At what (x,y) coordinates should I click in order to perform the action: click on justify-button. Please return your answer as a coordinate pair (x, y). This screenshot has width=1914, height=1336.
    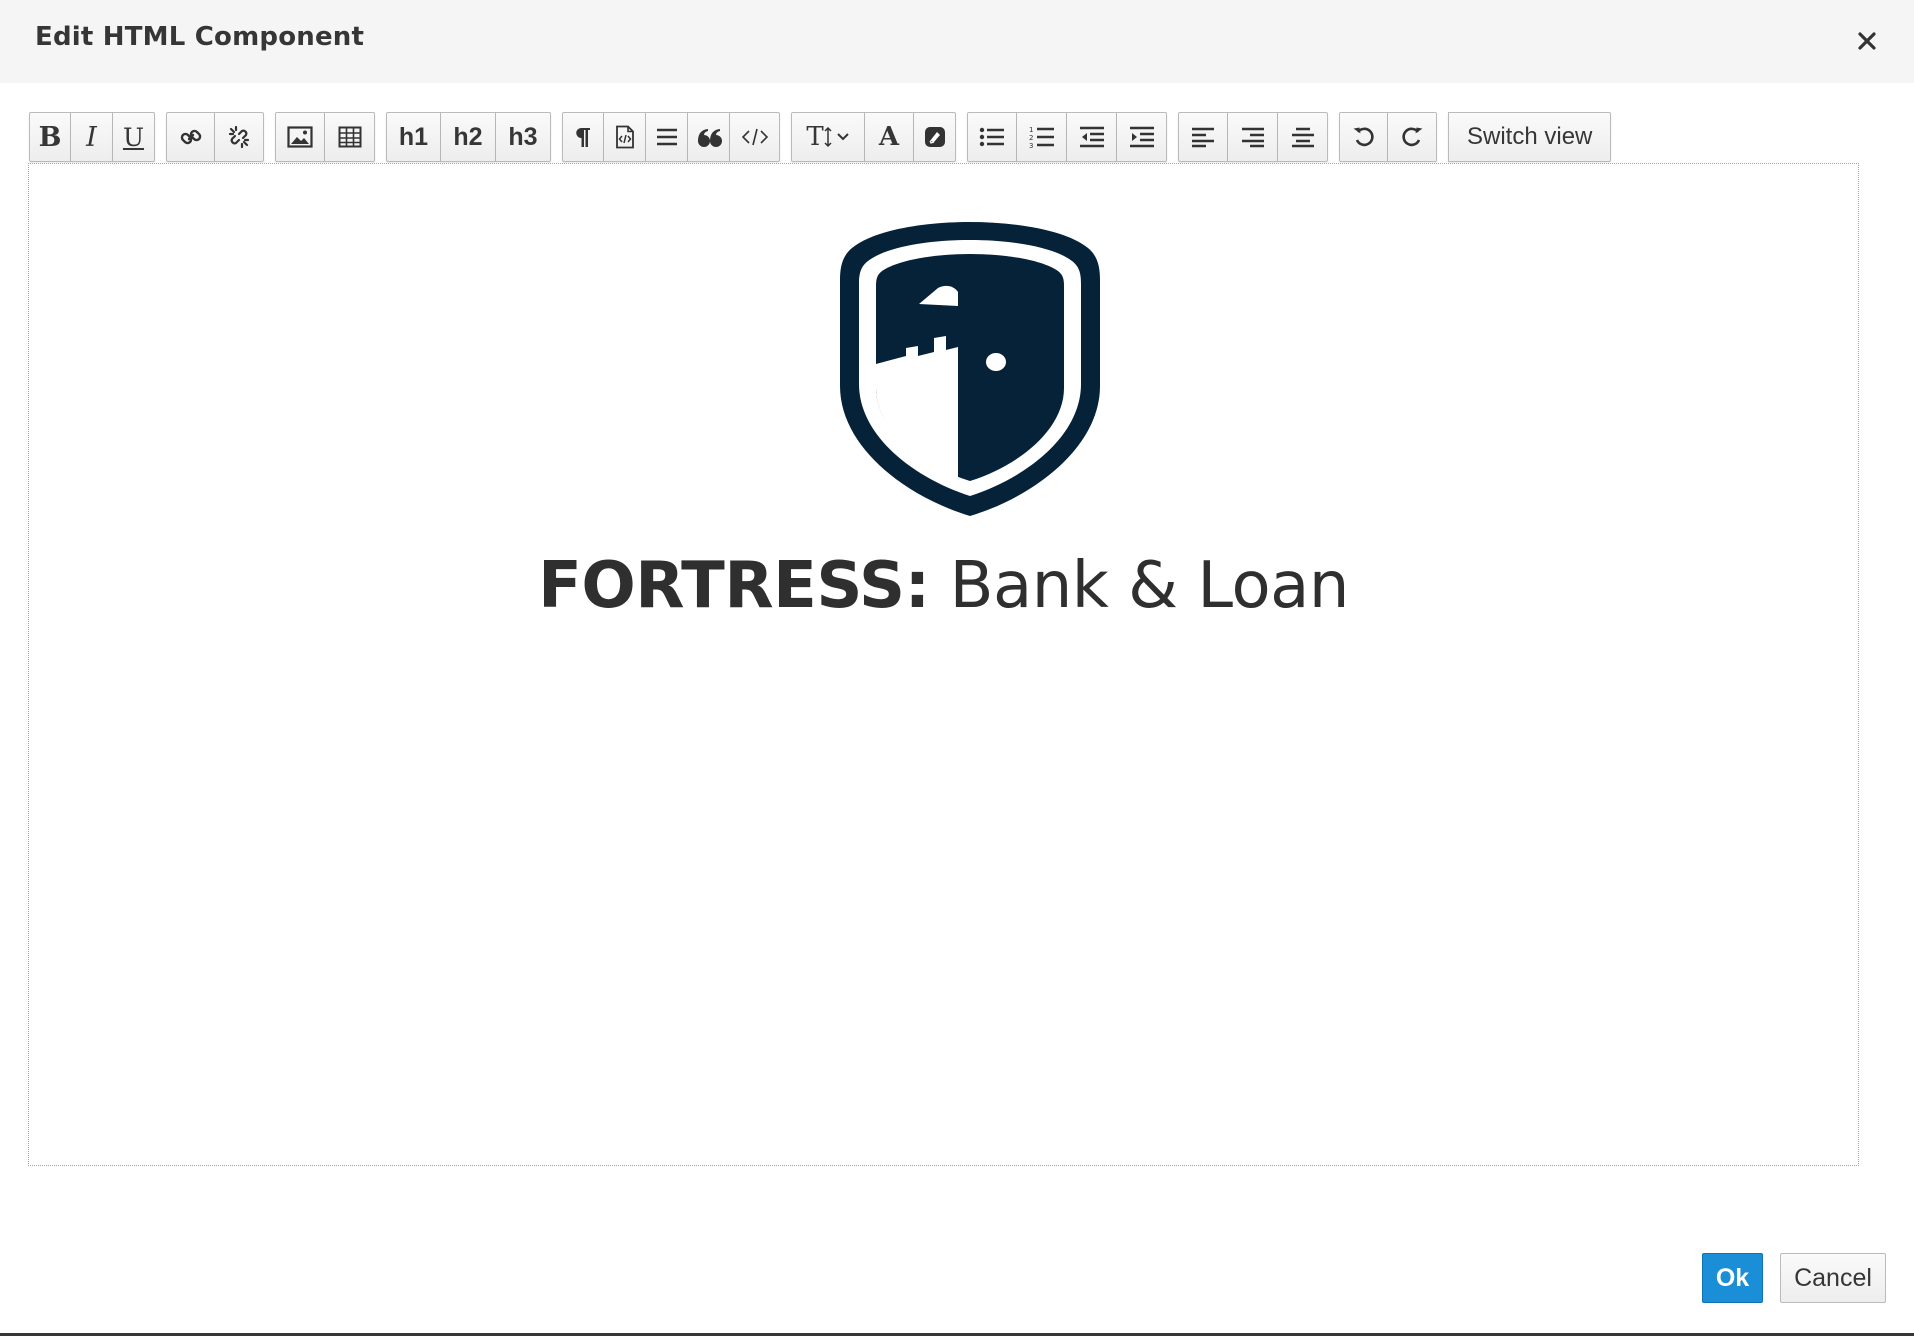
    Looking at the image, I should click on (667, 137).